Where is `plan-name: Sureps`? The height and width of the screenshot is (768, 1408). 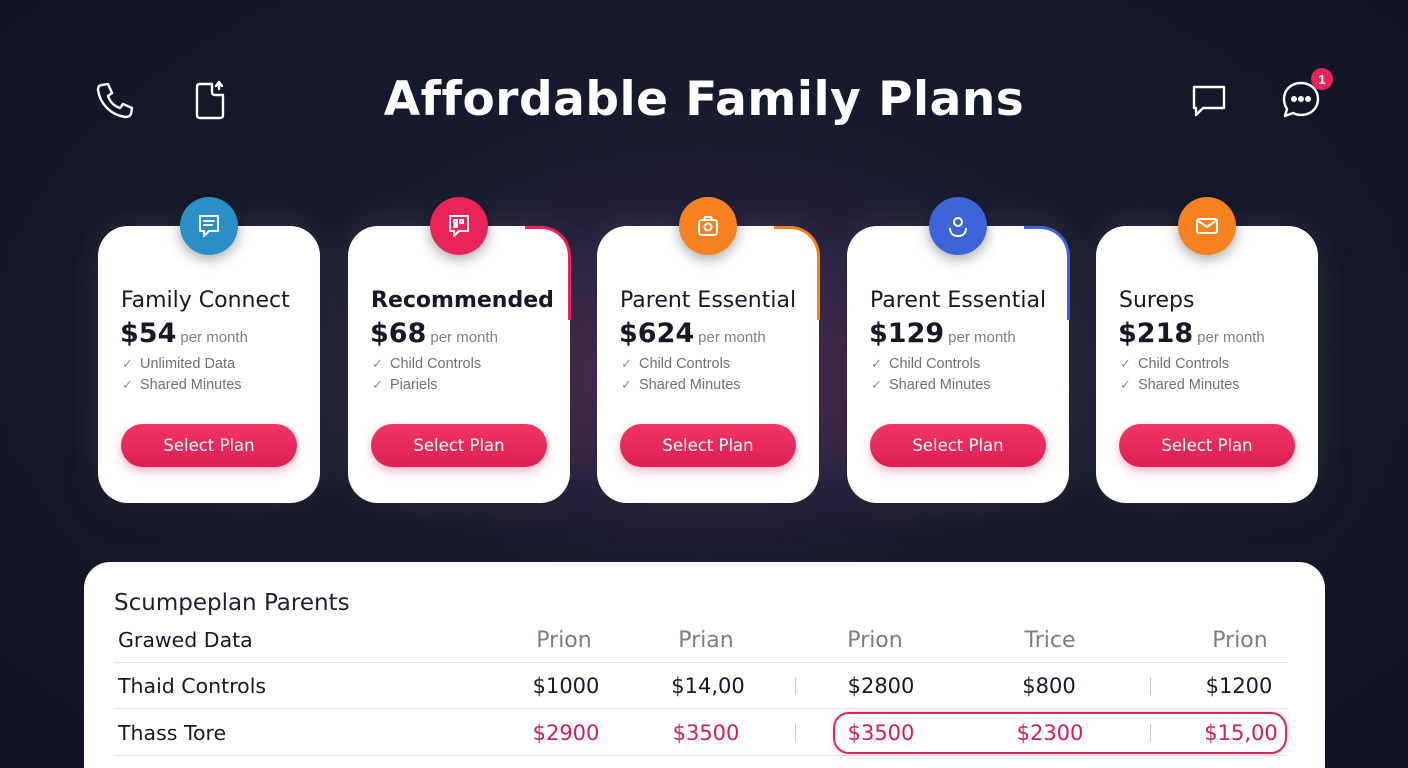 plan-name: Sureps is located at coordinates (1157, 300).